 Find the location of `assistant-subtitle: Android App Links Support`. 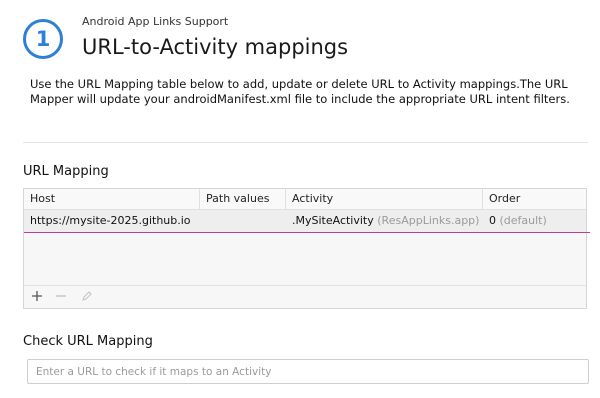

assistant-subtitle: Android App Links Support is located at coordinates (155, 21).